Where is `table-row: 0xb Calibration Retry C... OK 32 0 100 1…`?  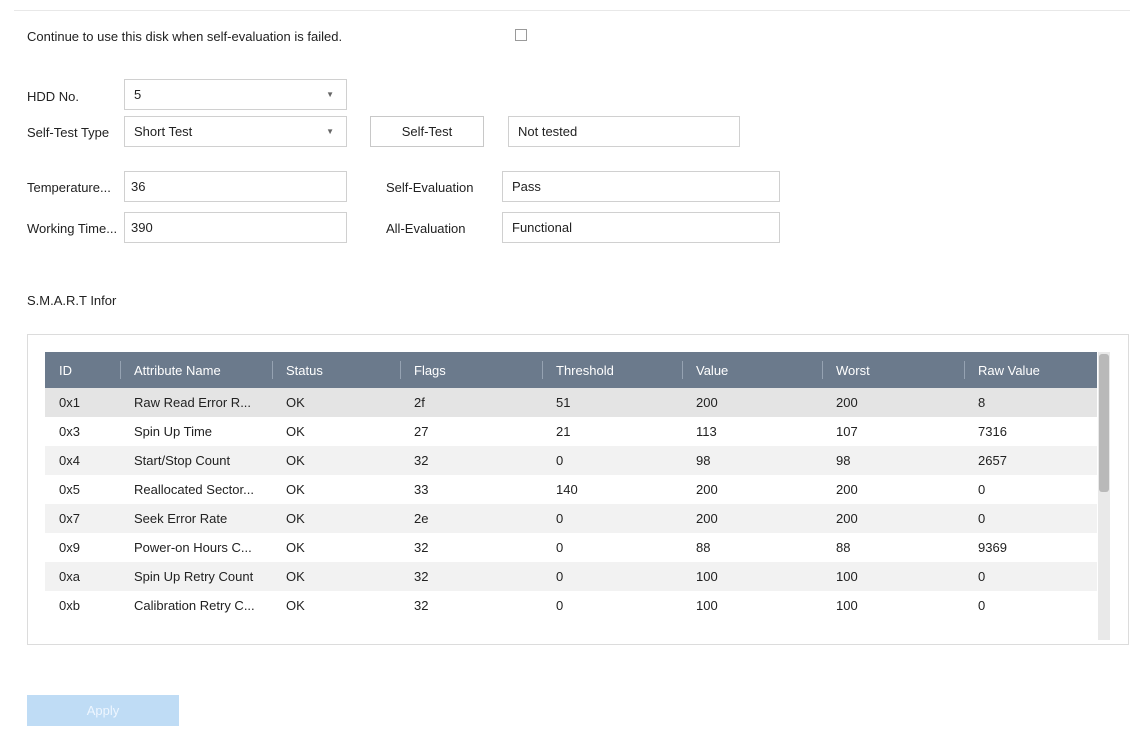 table-row: 0xb Calibration Retry C... OK 32 0 100 1… is located at coordinates (571, 605).